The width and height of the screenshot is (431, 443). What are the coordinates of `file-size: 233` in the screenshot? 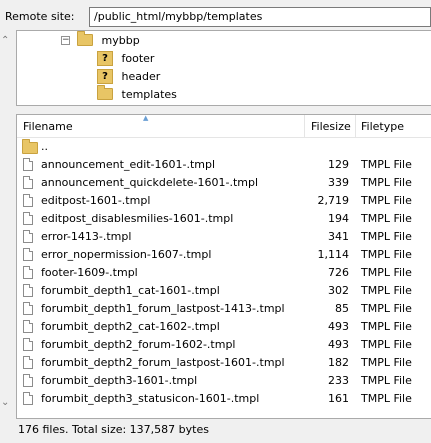 It's located at (338, 380).